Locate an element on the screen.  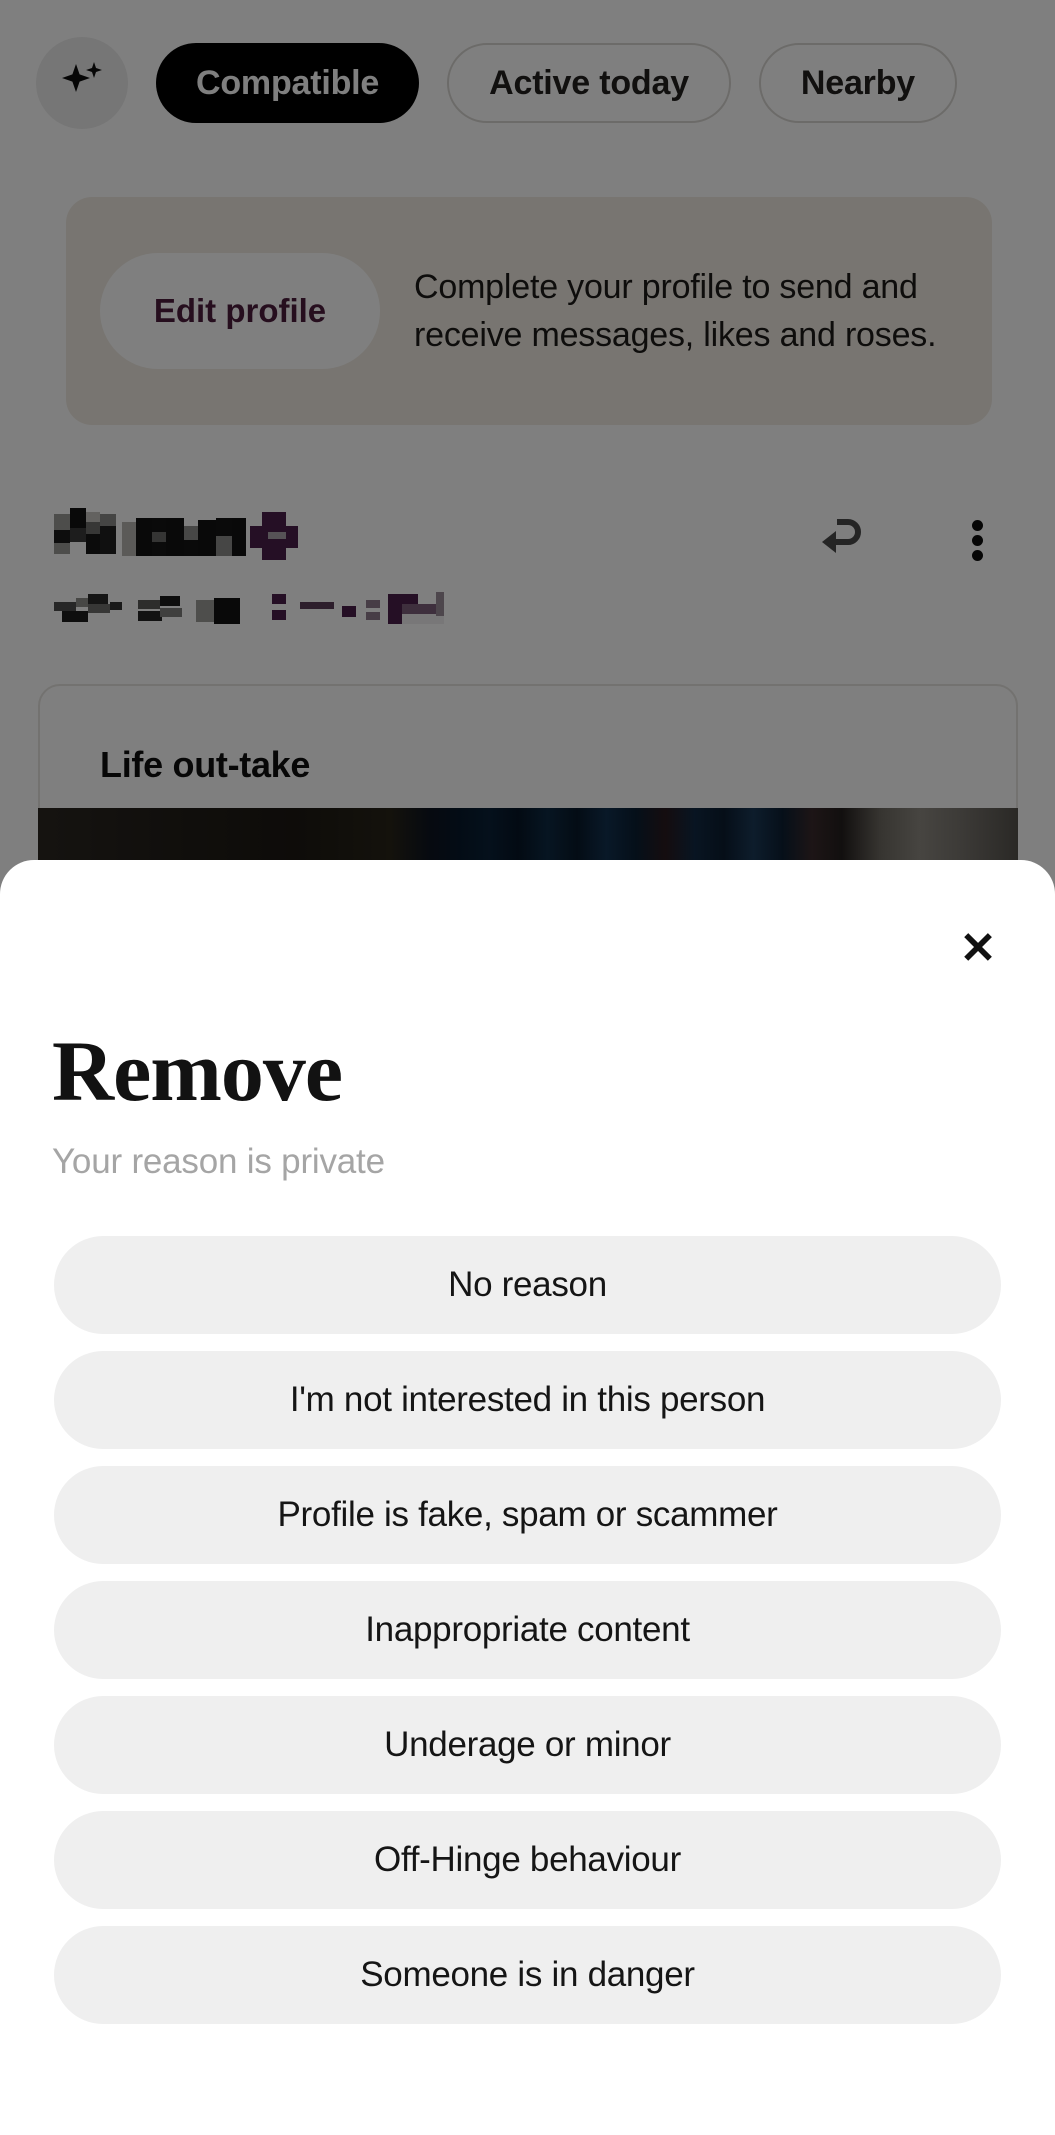
reason-option-inappropriate-content: Inappropriate content is located at coordinates (527, 1630).